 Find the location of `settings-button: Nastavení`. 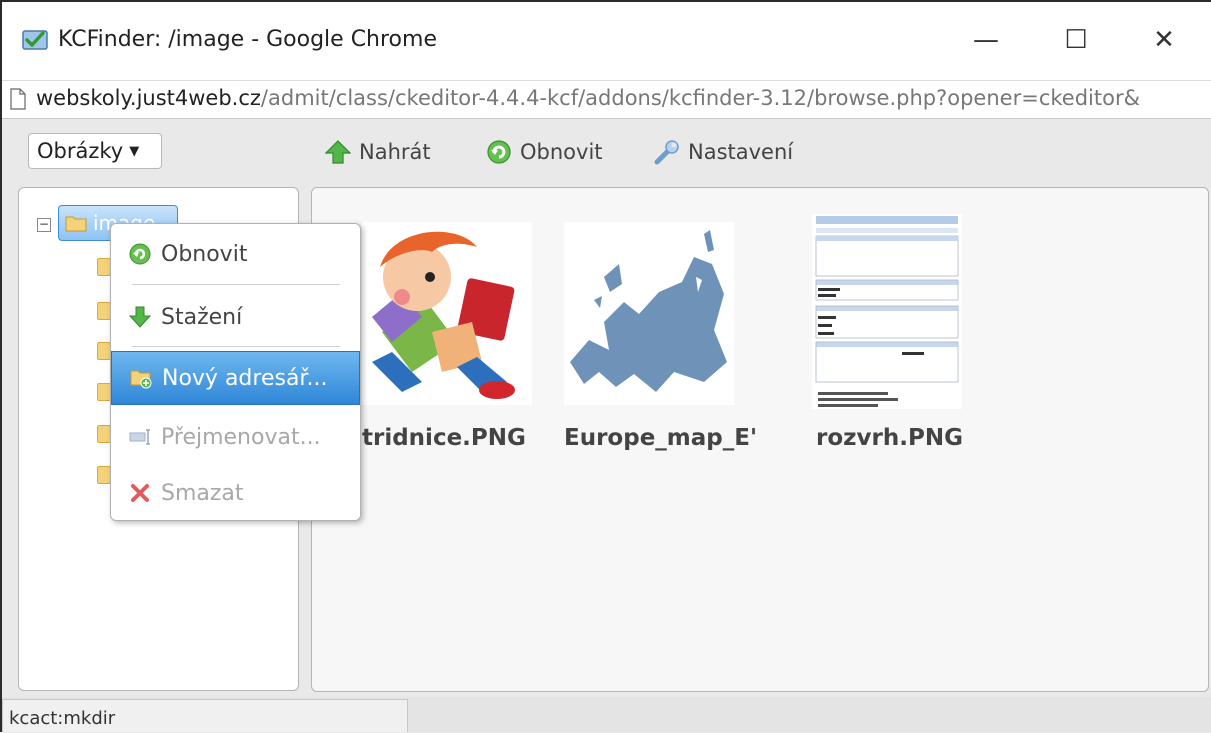

settings-button: Nastavení is located at coordinates (723, 152).